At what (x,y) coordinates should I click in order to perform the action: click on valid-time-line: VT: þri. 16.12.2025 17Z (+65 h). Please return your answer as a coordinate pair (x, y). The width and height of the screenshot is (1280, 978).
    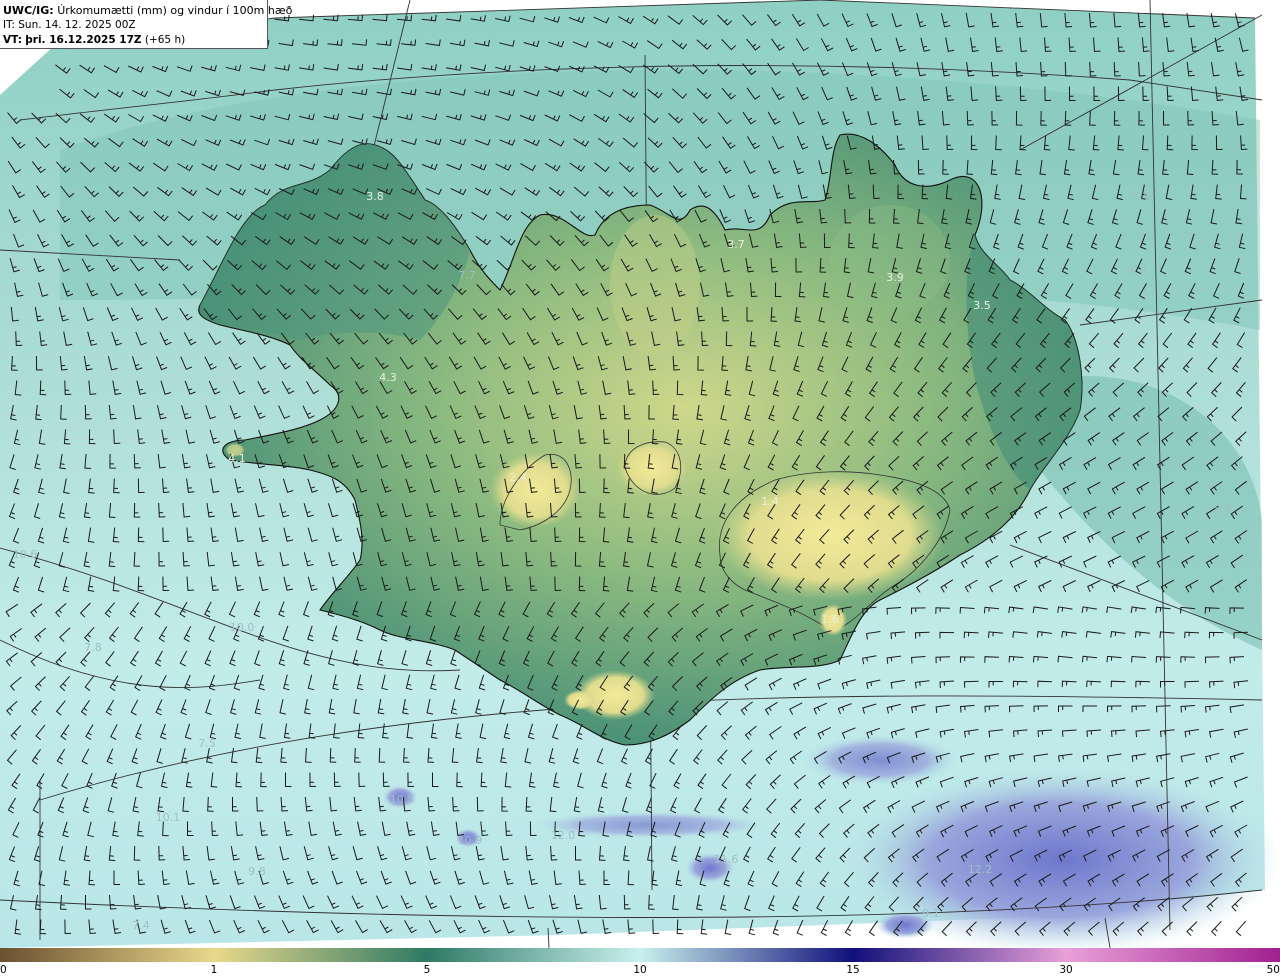
    Looking at the image, I should click on (135, 40).